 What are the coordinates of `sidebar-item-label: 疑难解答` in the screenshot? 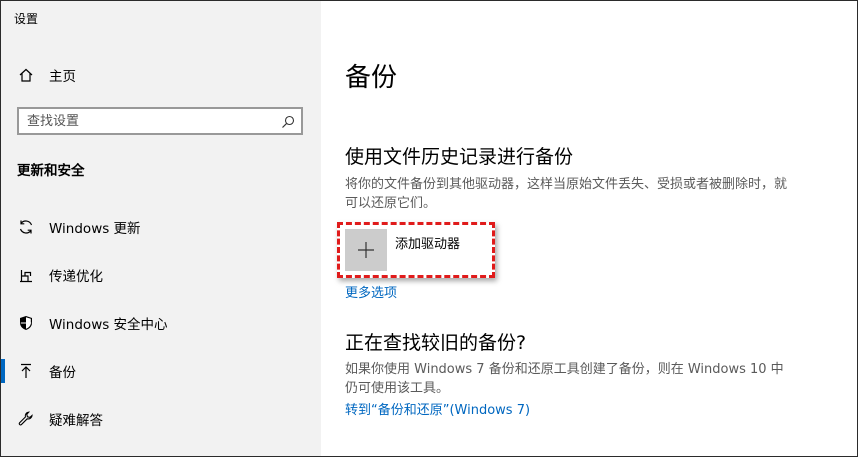 It's located at (76, 421).